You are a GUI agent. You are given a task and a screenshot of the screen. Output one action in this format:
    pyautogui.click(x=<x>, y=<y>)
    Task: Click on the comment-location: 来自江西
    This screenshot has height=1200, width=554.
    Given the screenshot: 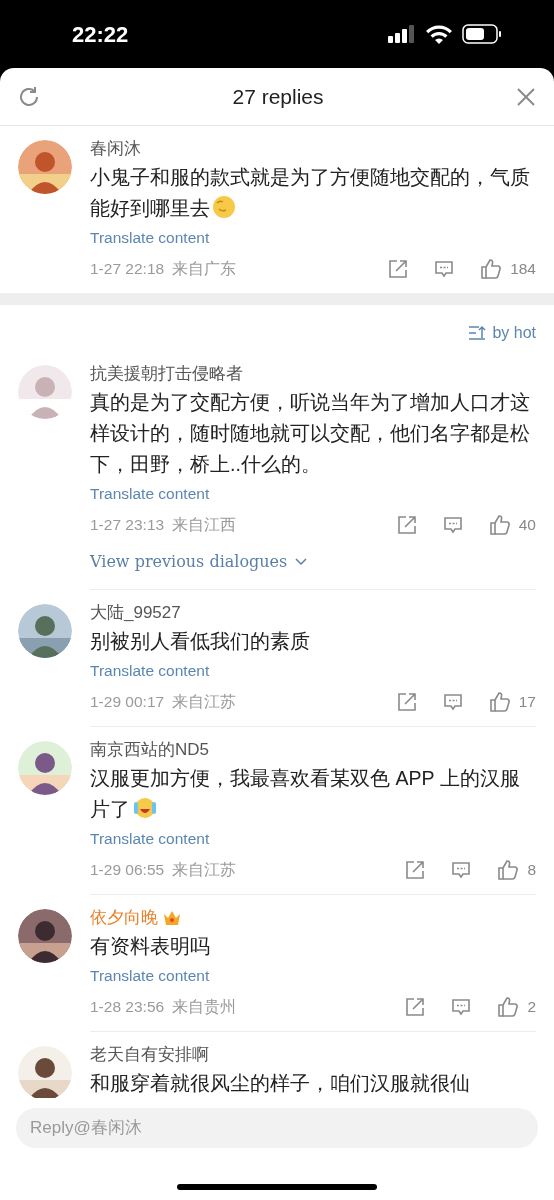 What is the action you would take?
    pyautogui.click(x=204, y=525)
    